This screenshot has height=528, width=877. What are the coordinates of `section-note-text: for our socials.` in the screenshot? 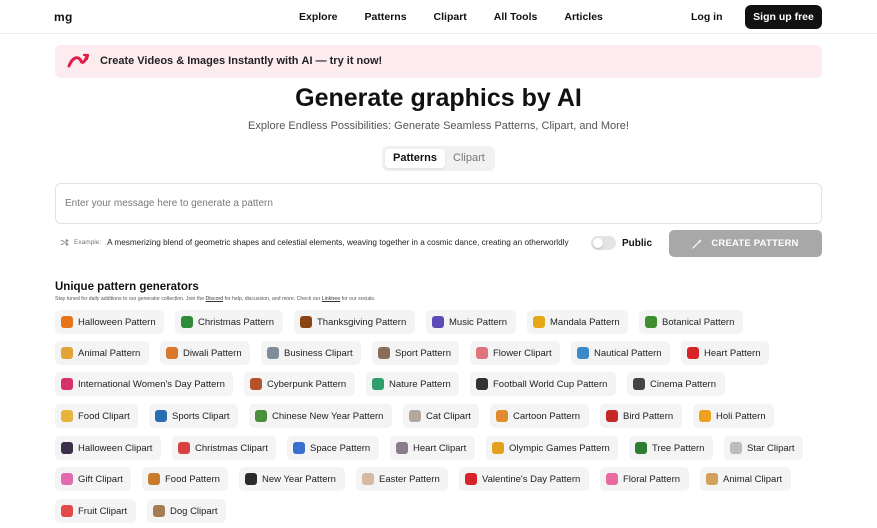 It's located at (358, 299).